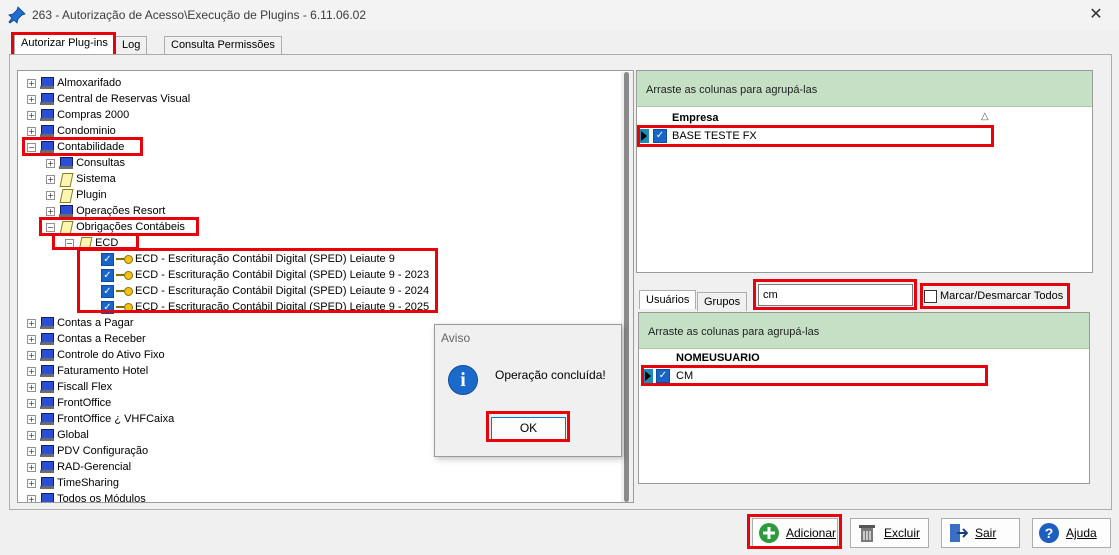 The width and height of the screenshot is (1119, 555). I want to click on user-search-input: cm, so click(835, 295).